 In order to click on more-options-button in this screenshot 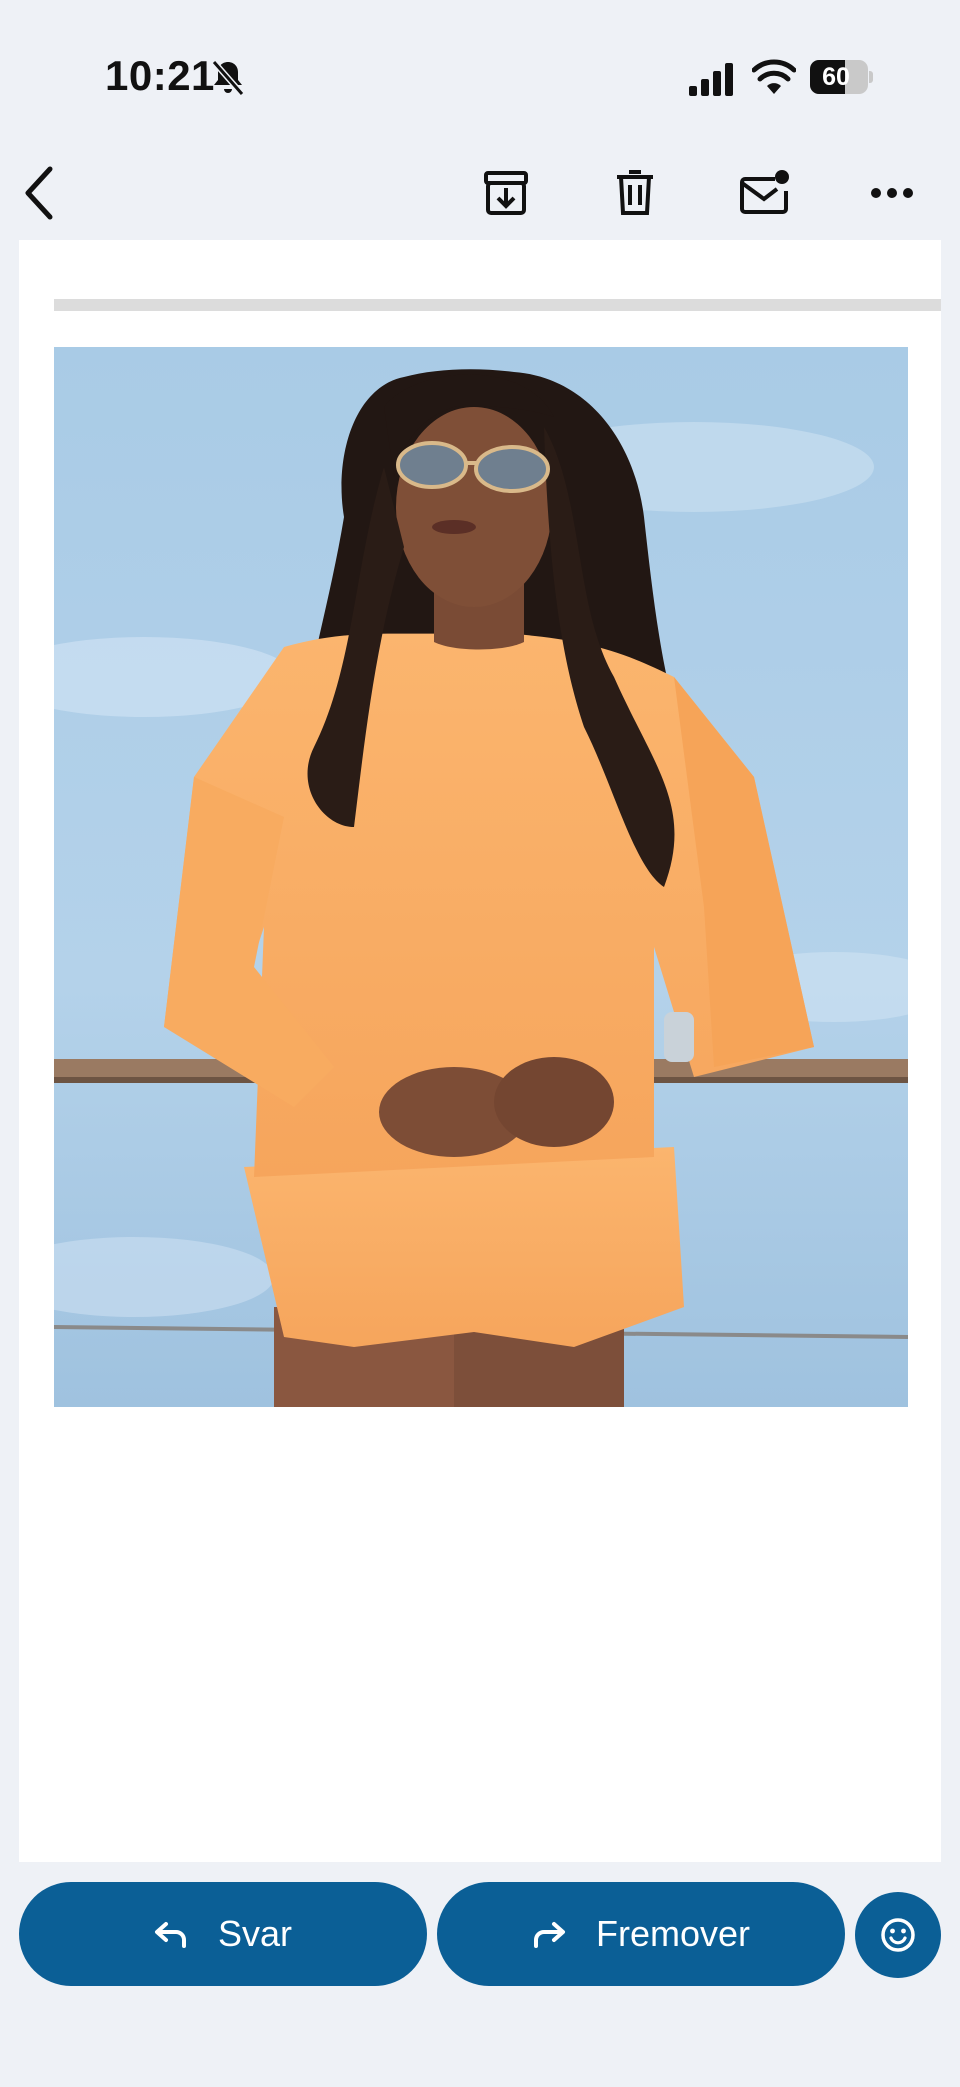, I will do `click(892, 193)`.